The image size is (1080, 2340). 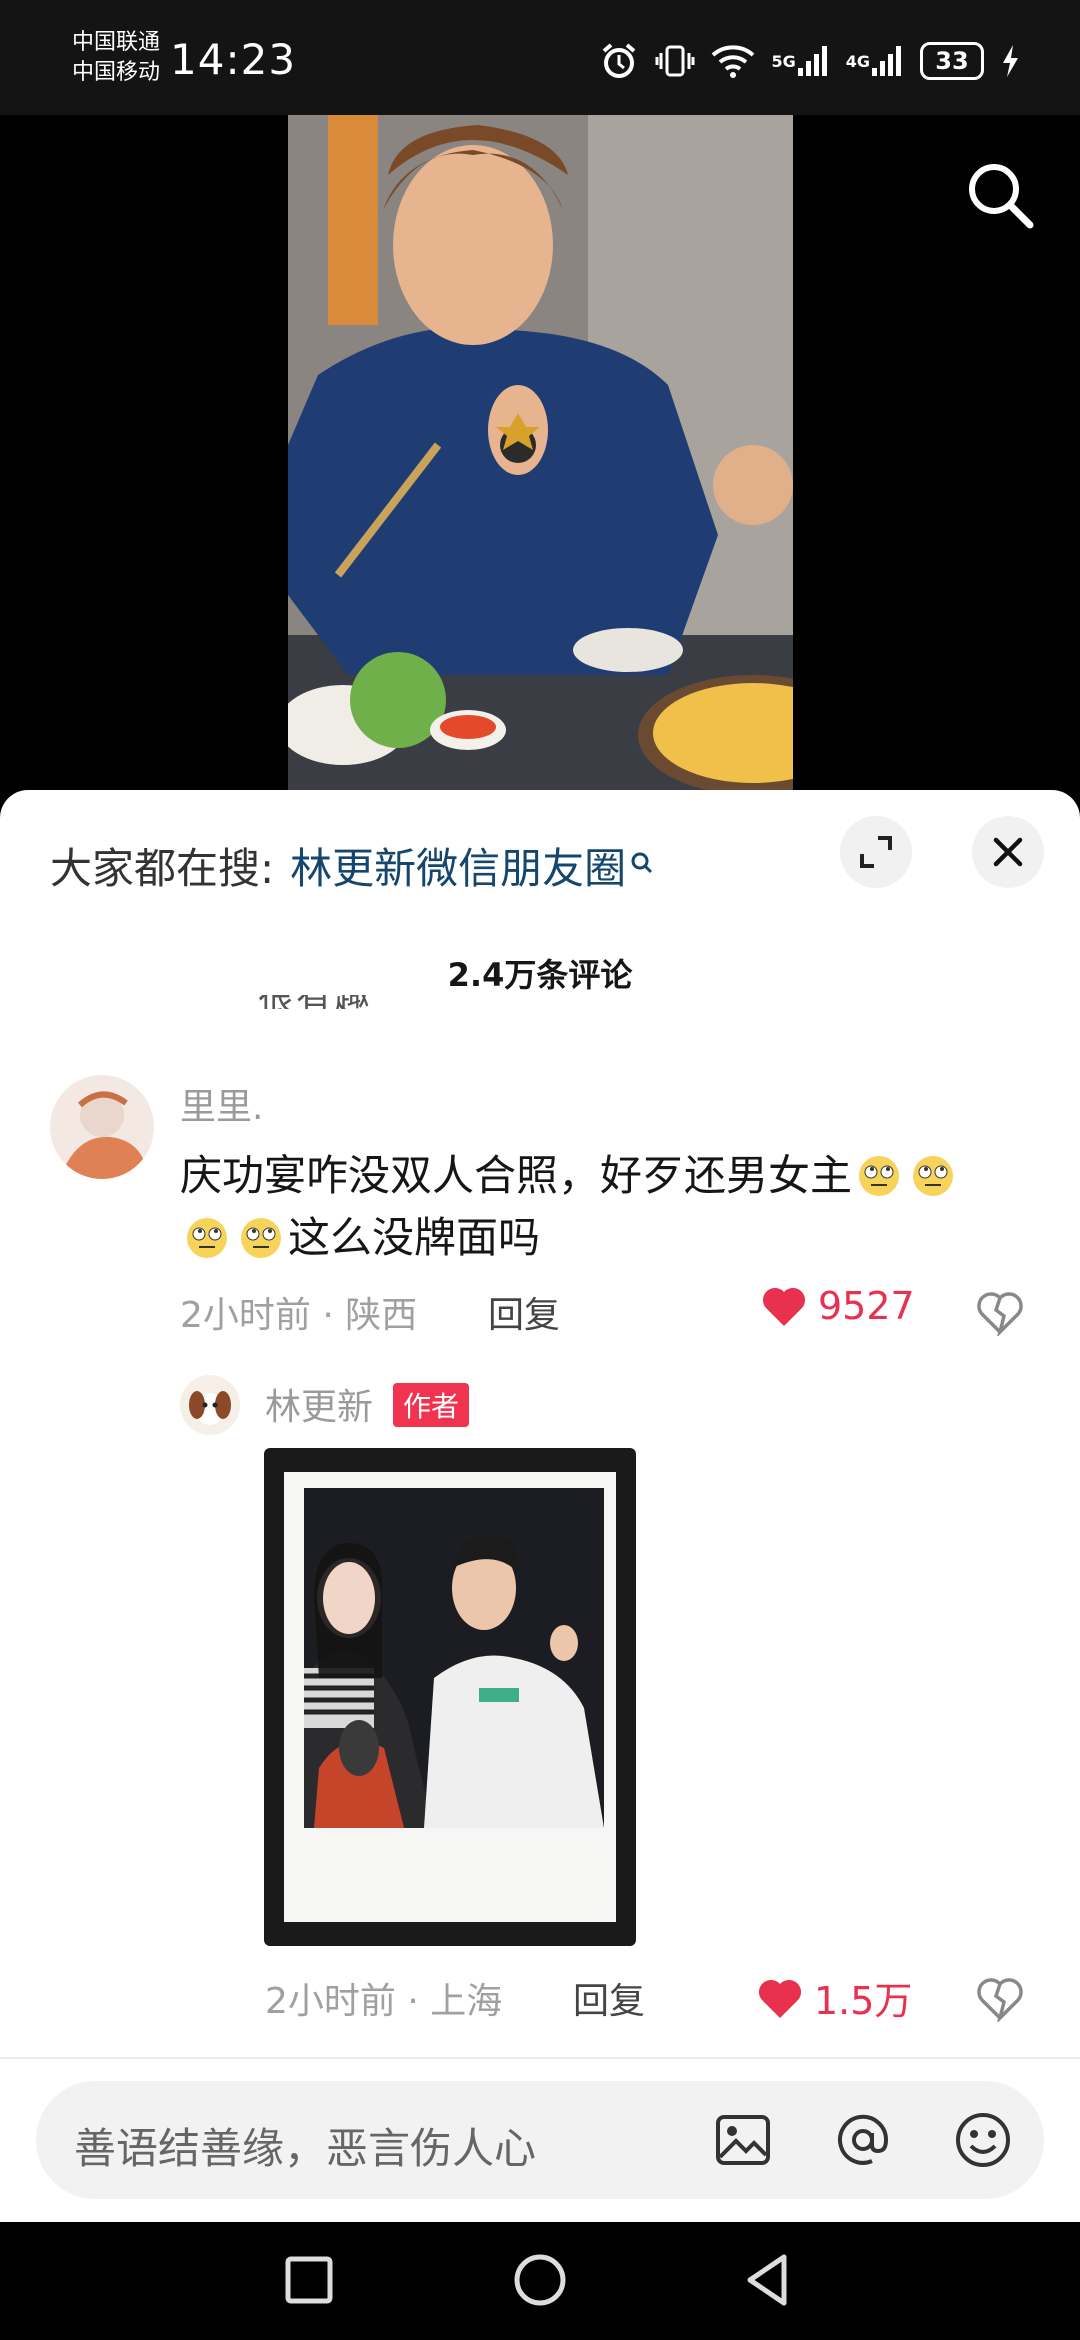 I want to click on comment-input-bar: 善语结善缘，恶言伤人心, so click(x=540, y=2140).